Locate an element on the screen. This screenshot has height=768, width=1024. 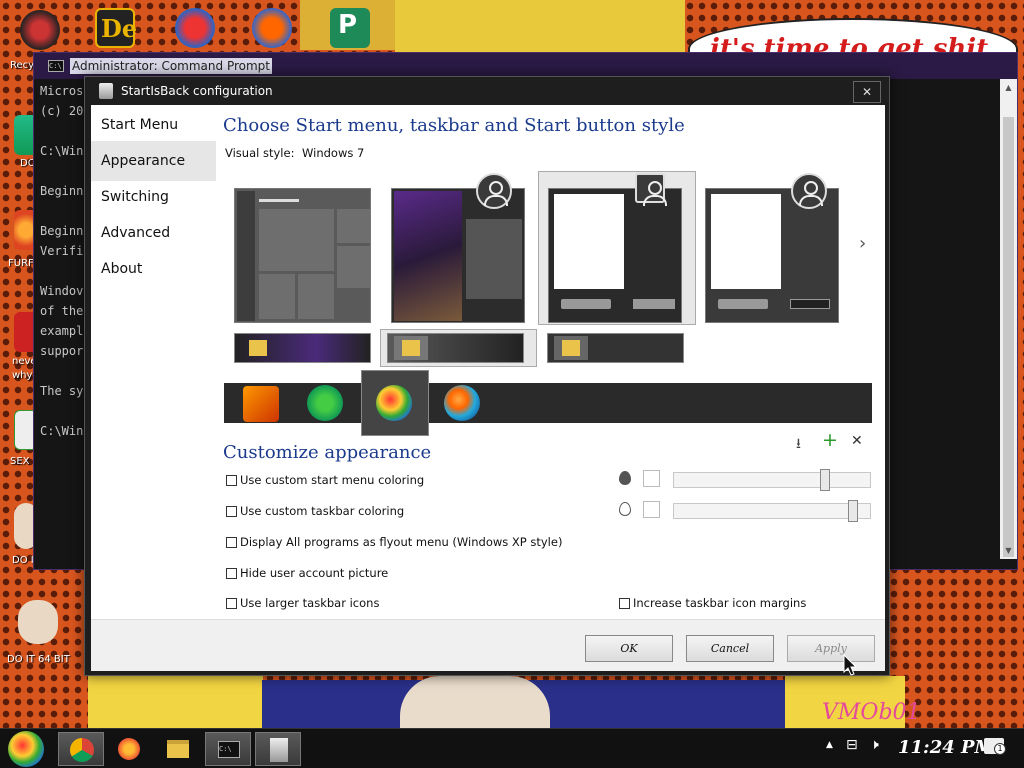
taskbar-cmd-button: C:\ is located at coordinates (228, 749).